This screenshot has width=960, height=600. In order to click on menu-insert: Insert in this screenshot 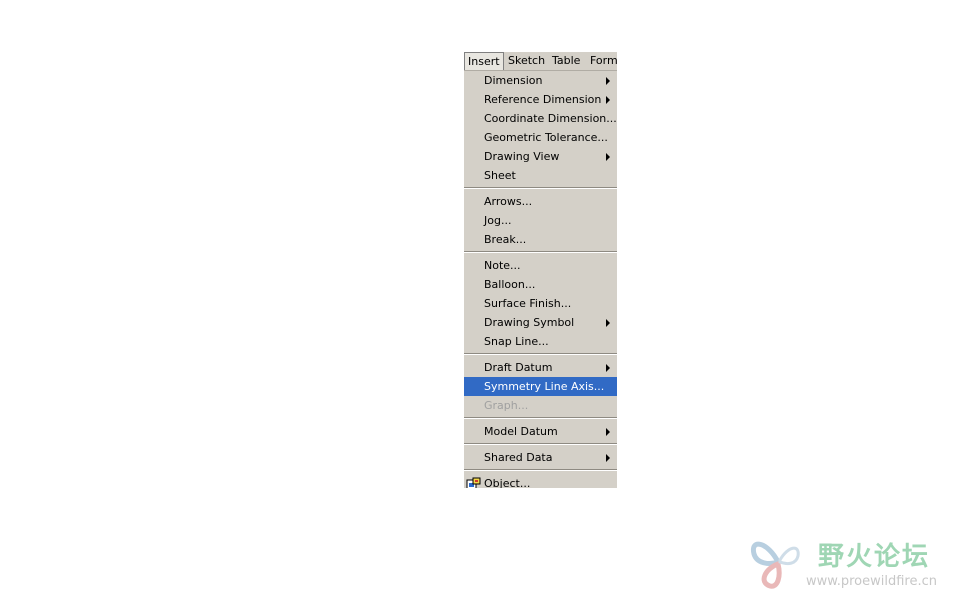, I will do `click(484, 61)`.